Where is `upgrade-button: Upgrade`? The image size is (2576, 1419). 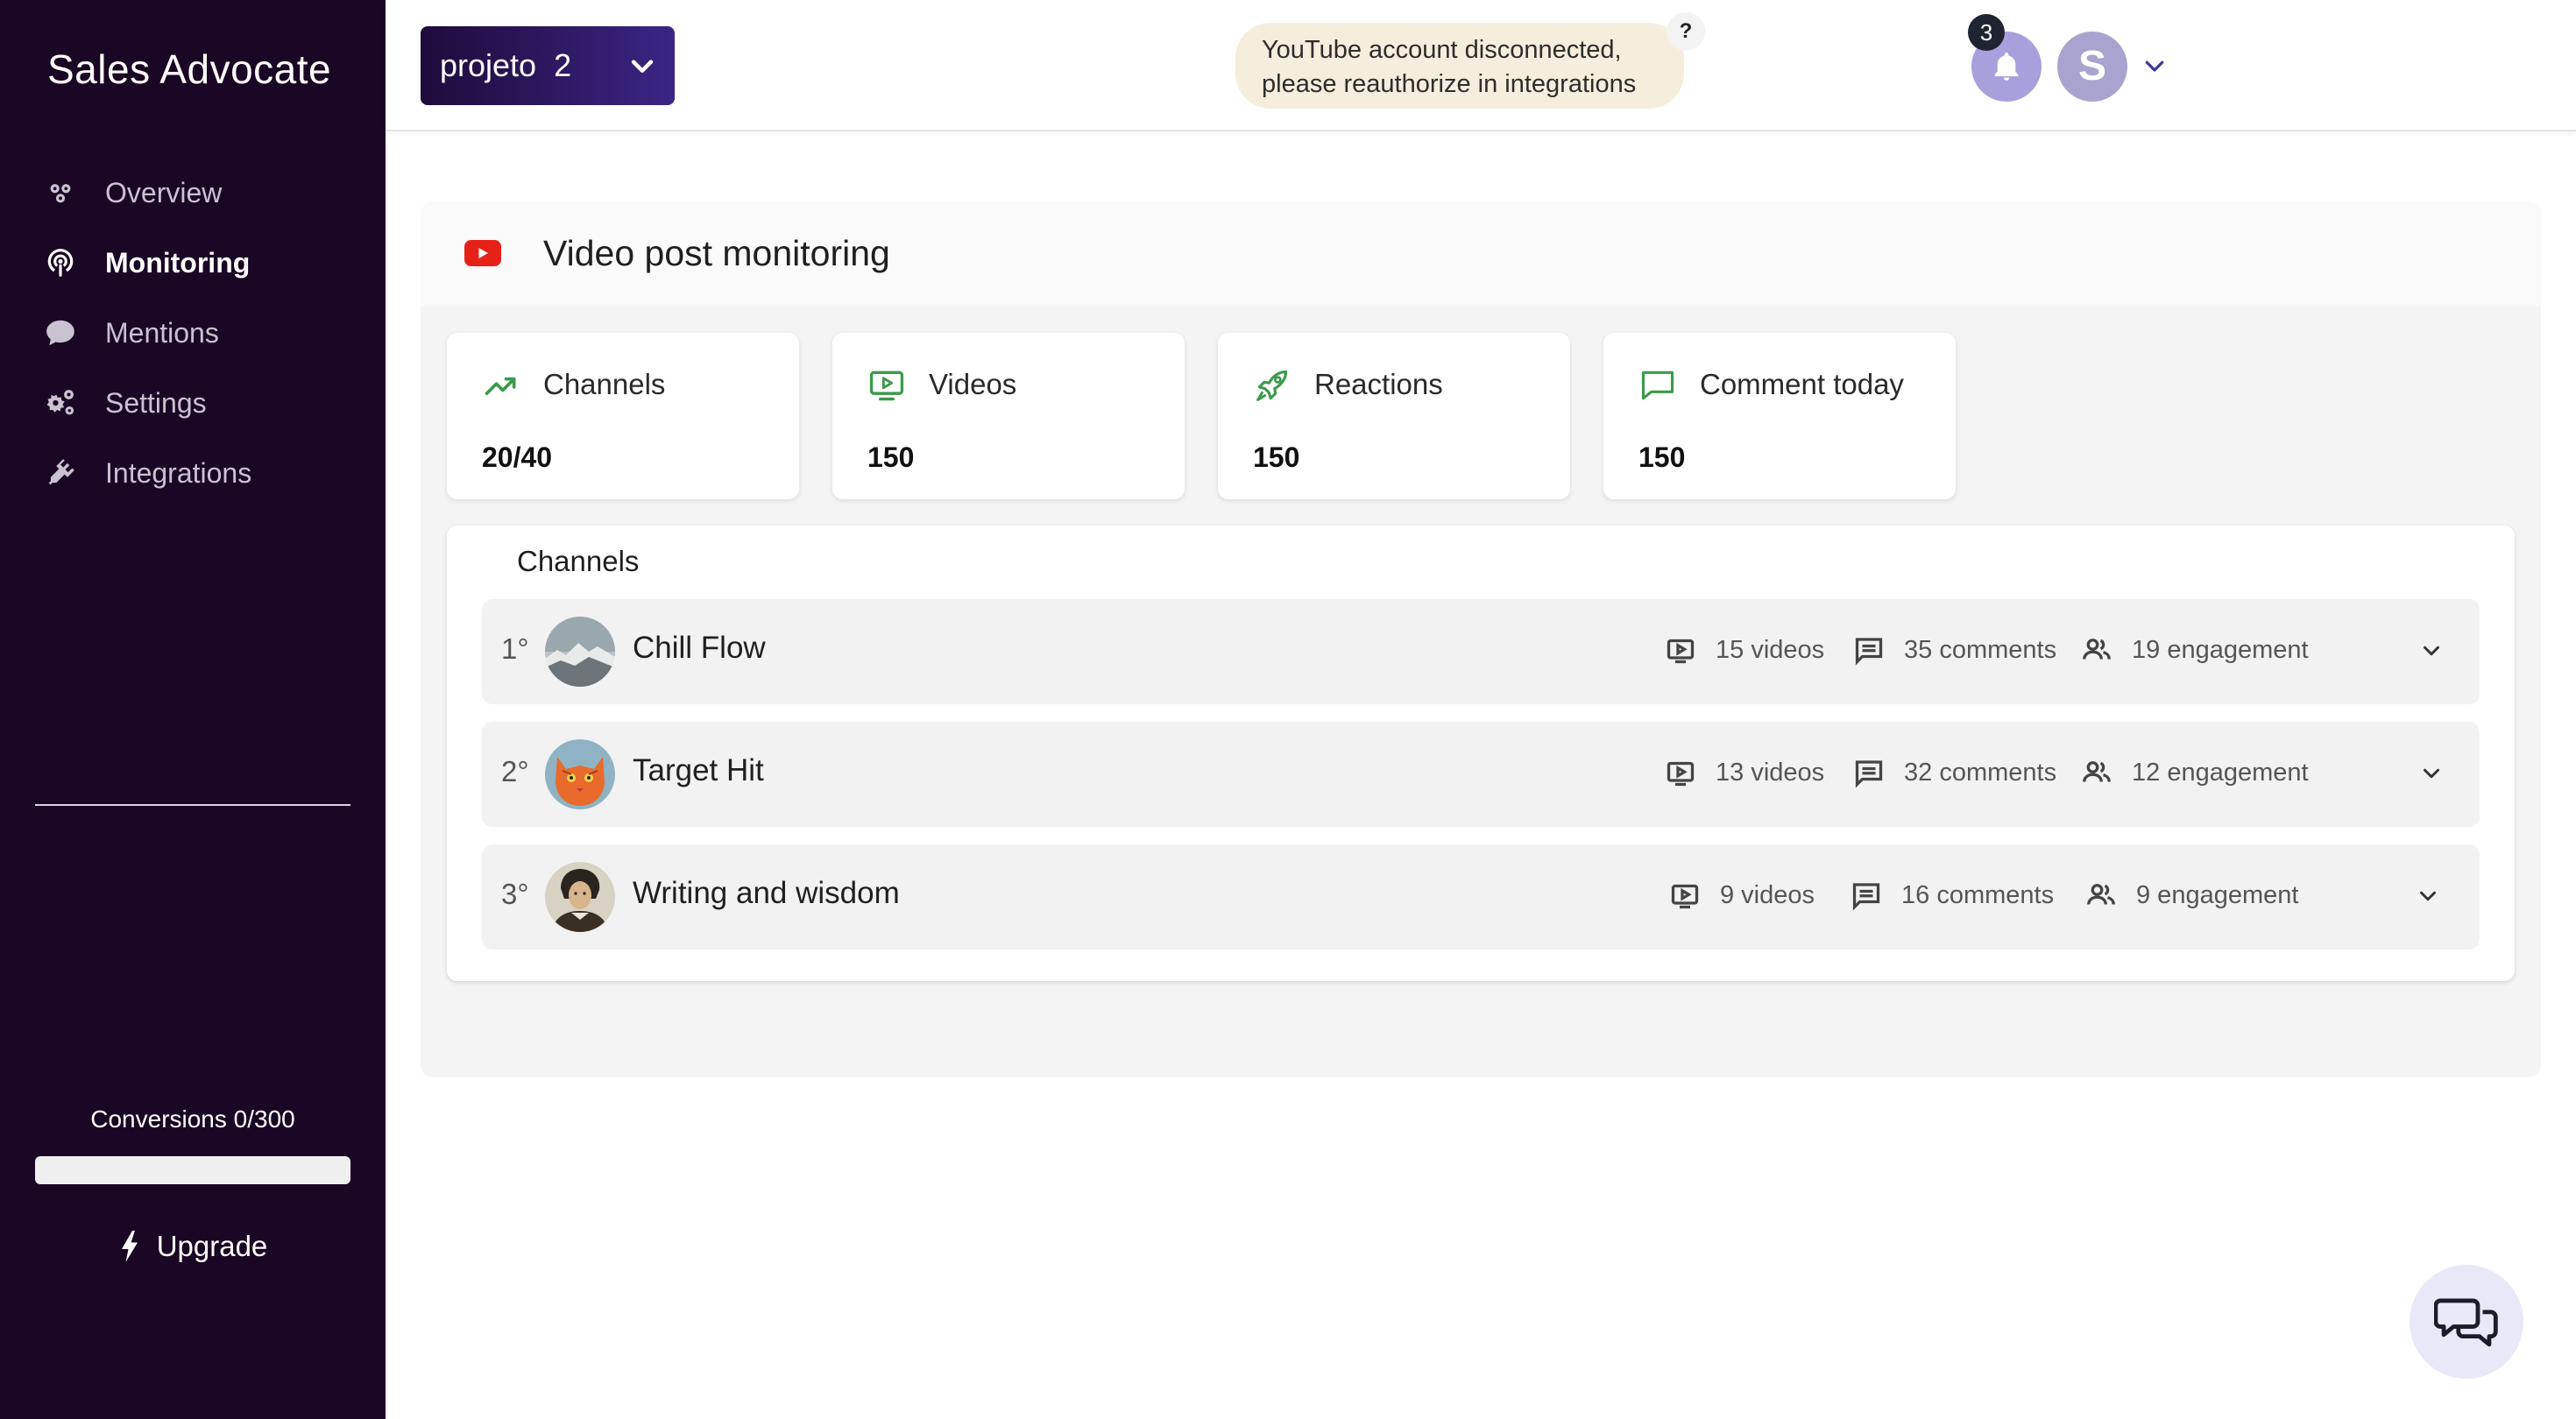
upgrade-button: Upgrade is located at coordinates (193, 1246).